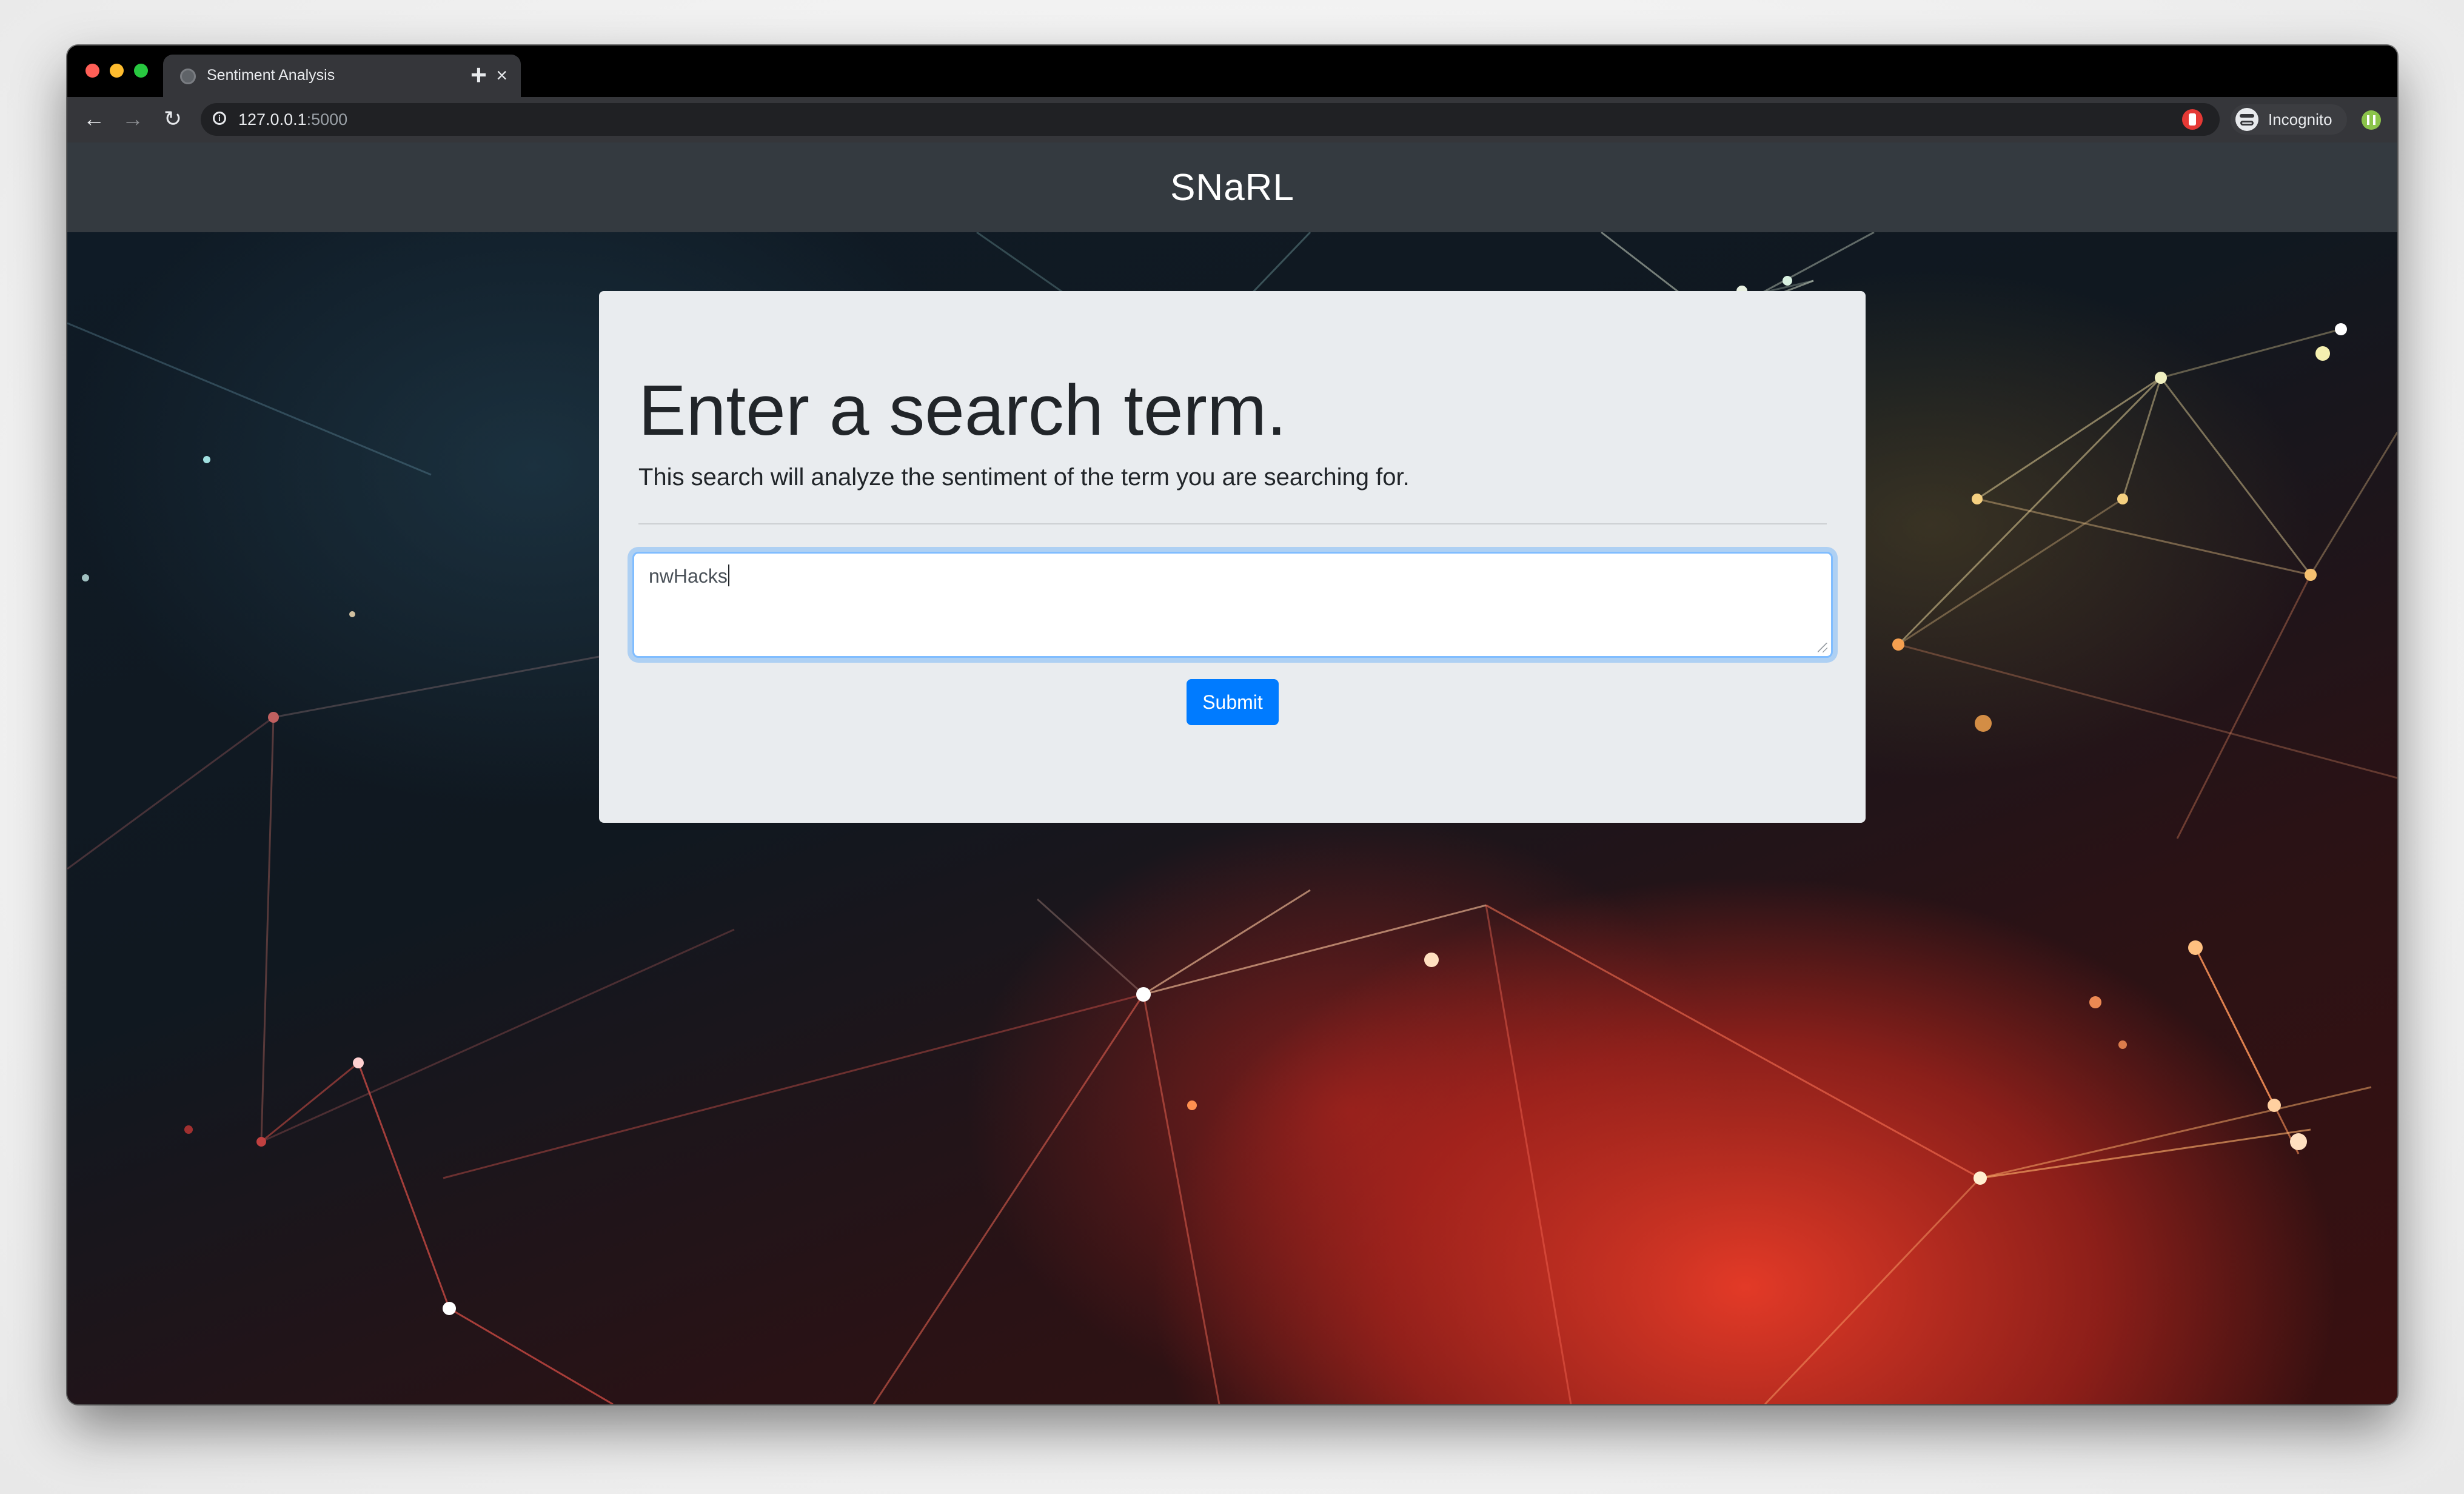 The height and width of the screenshot is (1494, 2464). I want to click on tab-sentiment-analysis: Sentiment Analysis ×, so click(342, 76).